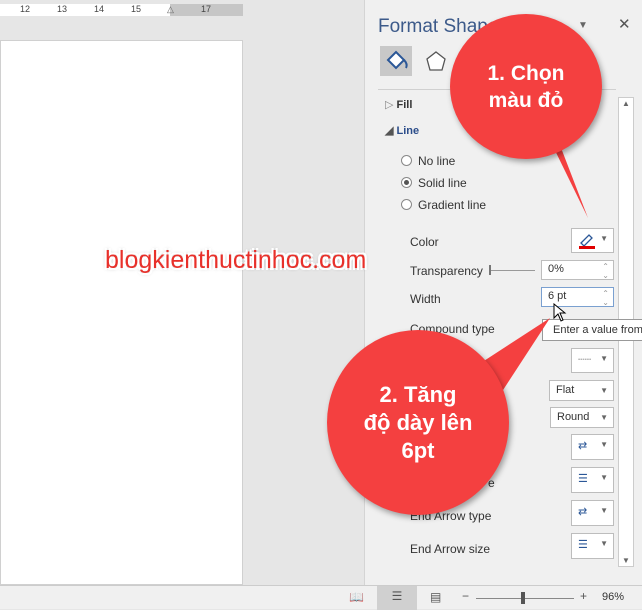 This screenshot has height=610, width=642. I want to click on callout-1: 1. Chọn màu đỏ, so click(526, 86).